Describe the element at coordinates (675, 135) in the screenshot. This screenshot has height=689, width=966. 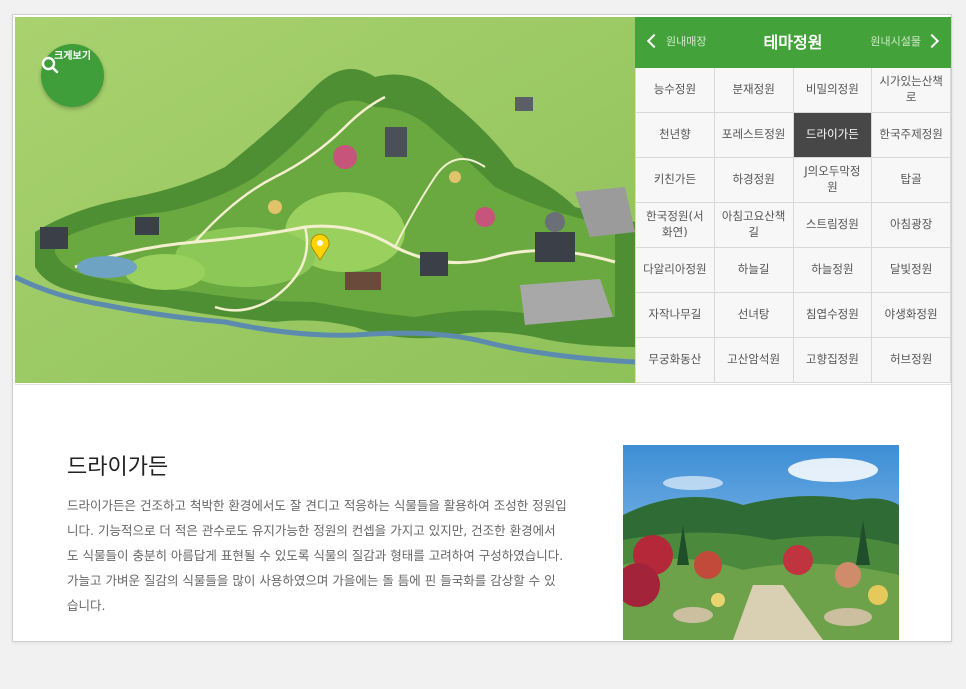
I see `garden-item: 천년향` at that location.